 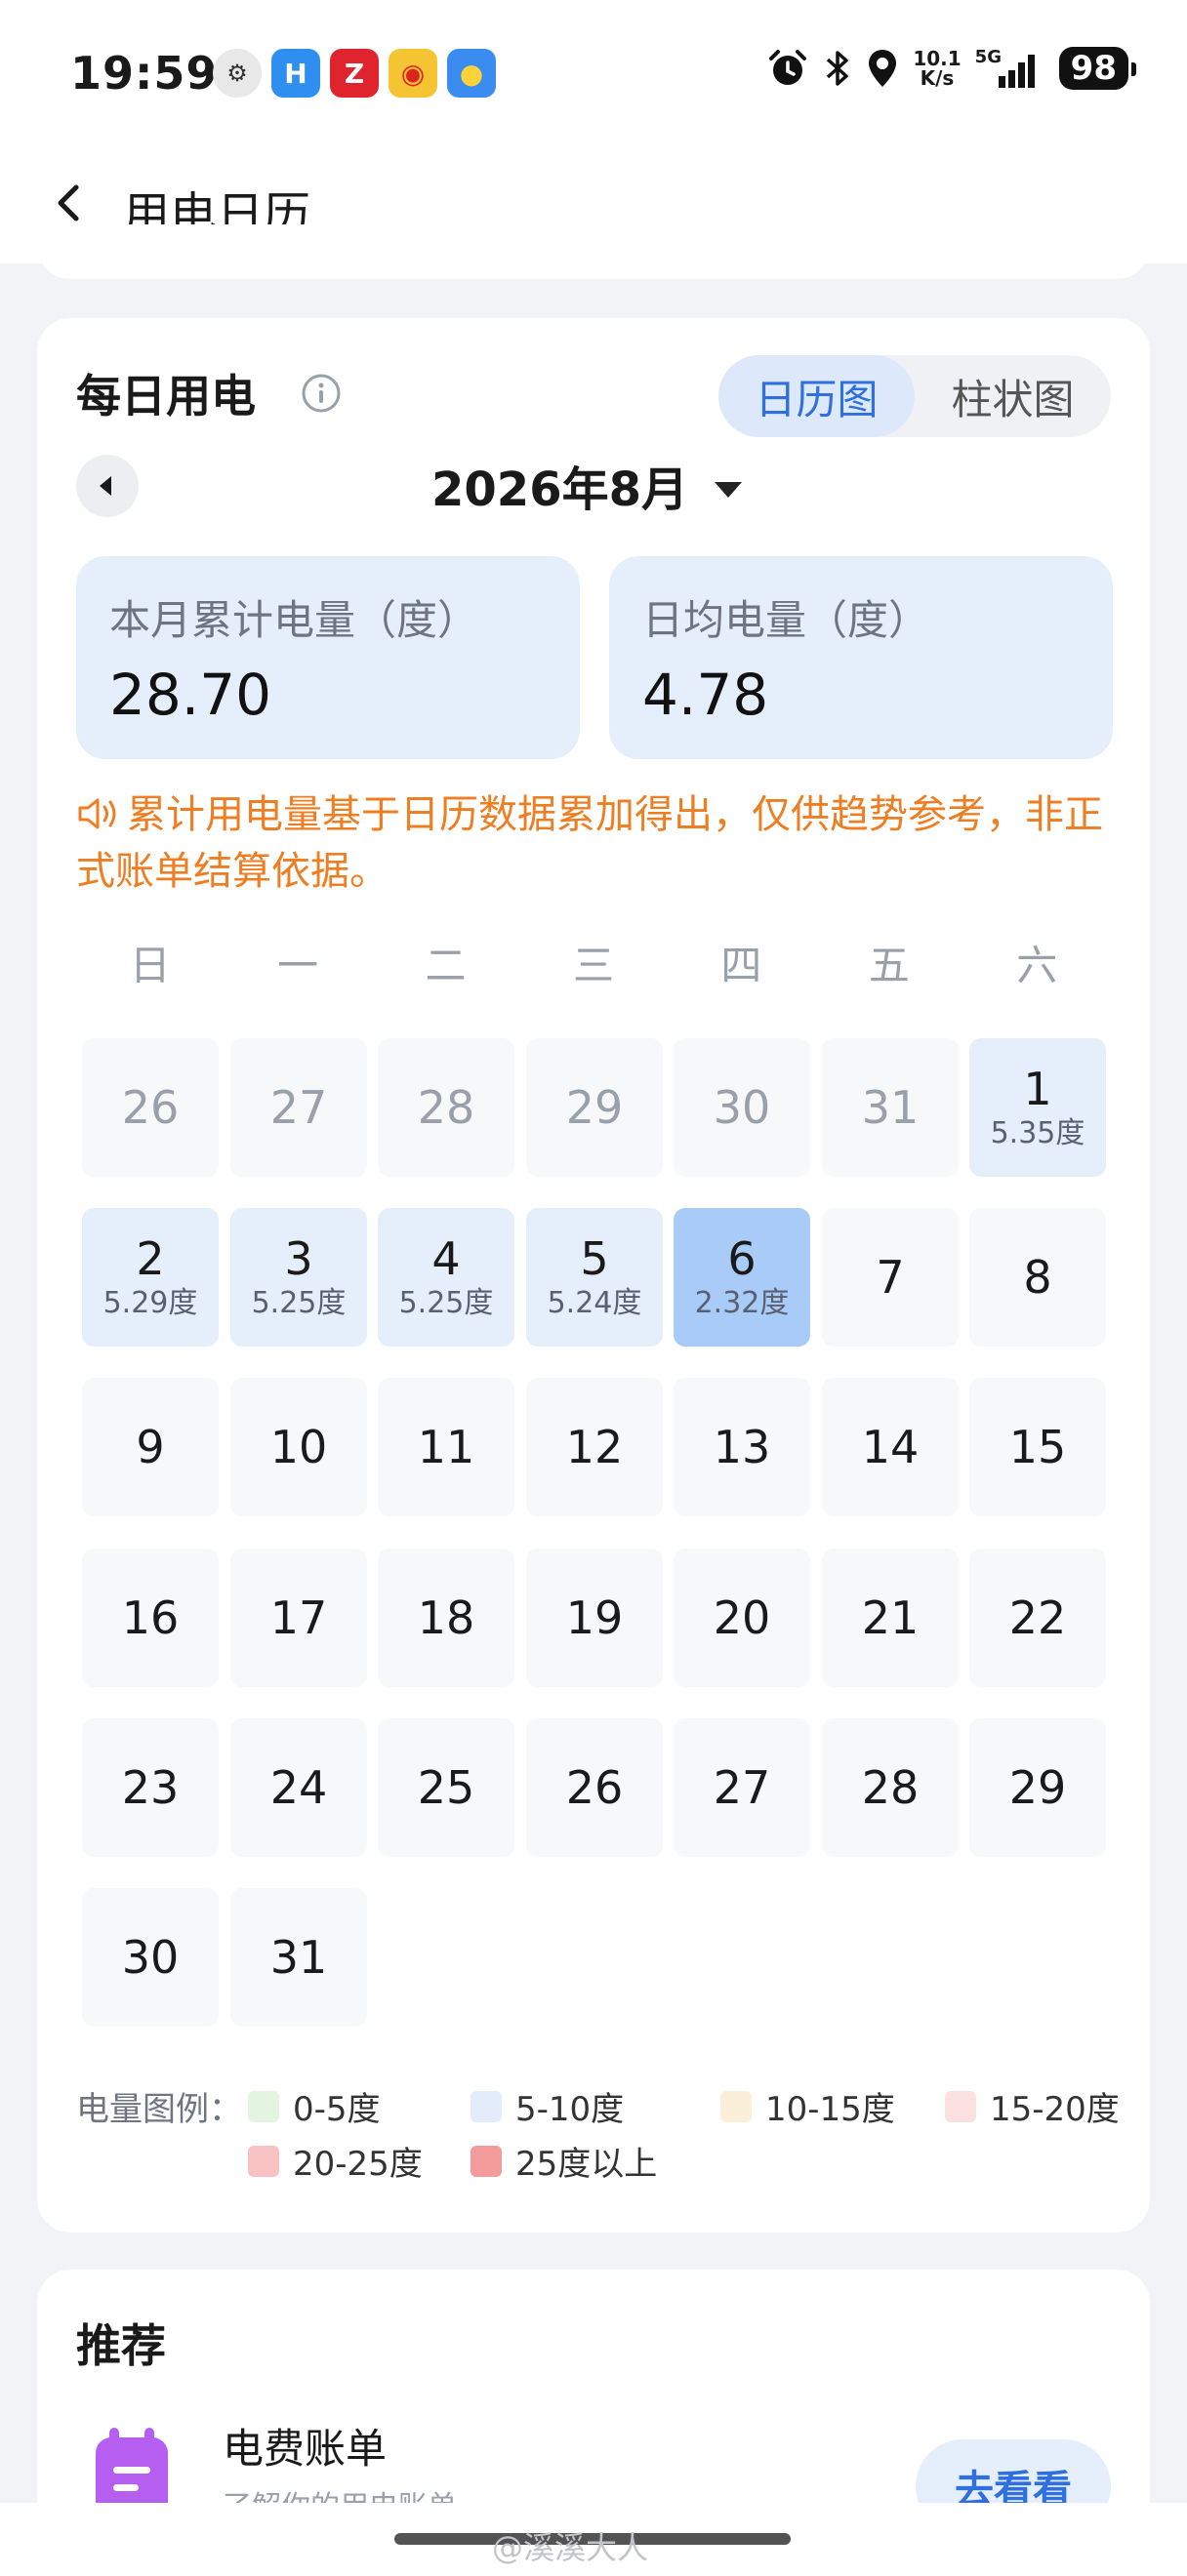 I want to click on day-number: 28, so click(x=890, y=1787).